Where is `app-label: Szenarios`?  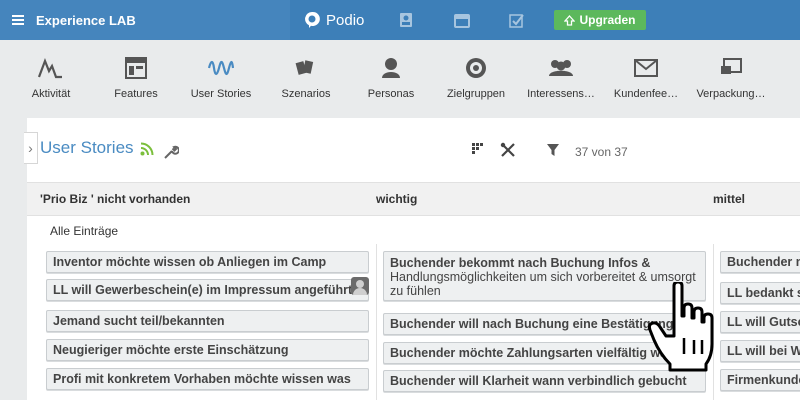
app-label: Szenarios is located at coordinates (306, 94).